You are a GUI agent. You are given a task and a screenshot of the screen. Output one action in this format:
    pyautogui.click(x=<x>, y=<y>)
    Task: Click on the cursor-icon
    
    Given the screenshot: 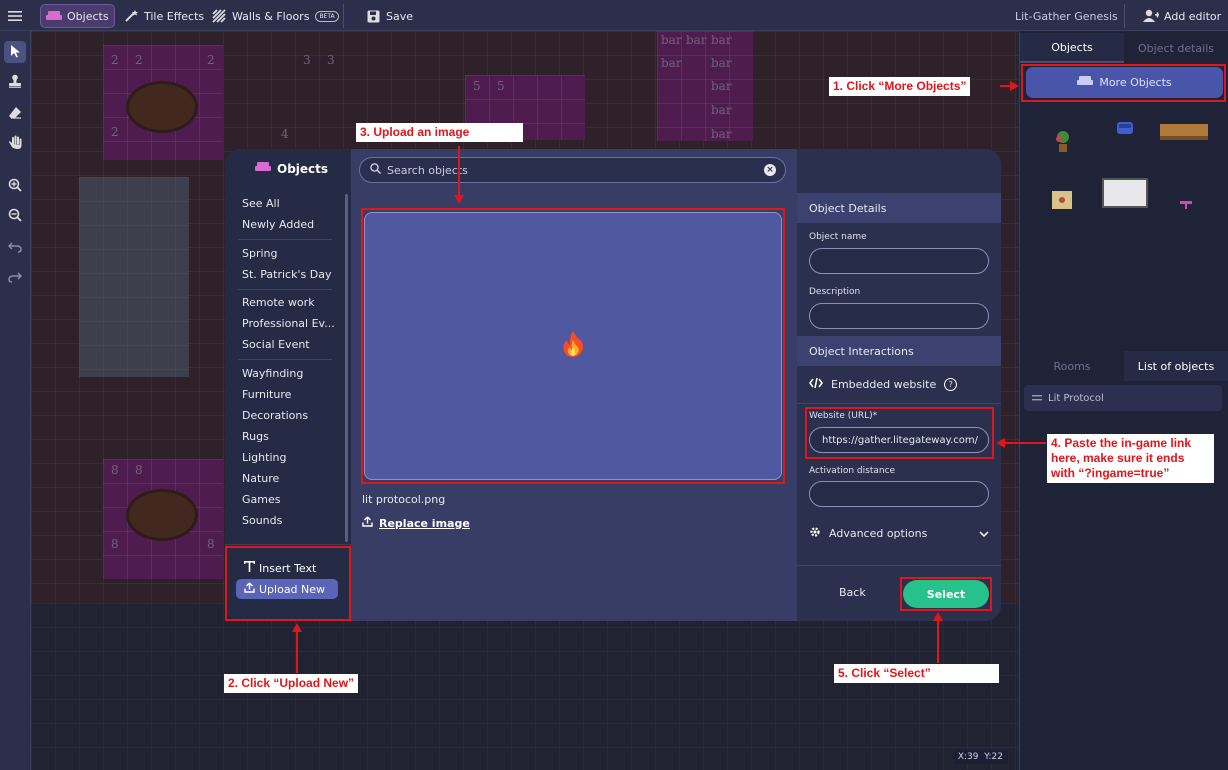 What is the action you would take?
    pyautogui.click(x=15, y=52)
    